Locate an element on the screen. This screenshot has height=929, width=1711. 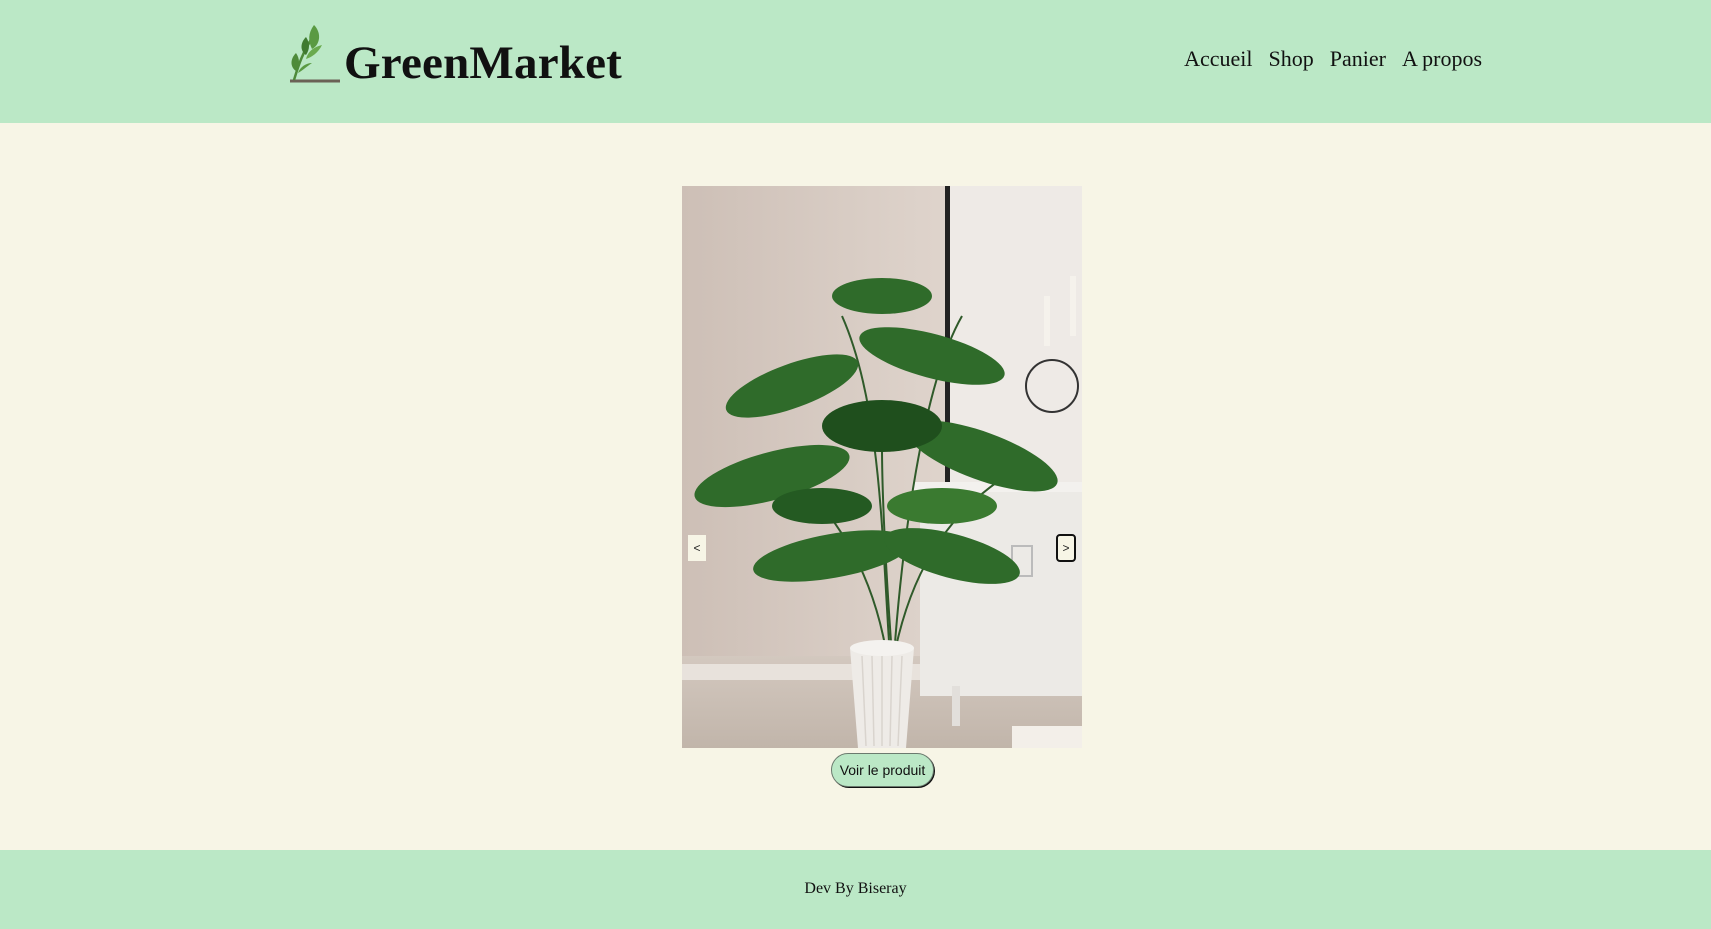
main-nav: Accueil Shop Panier A propos is located at coordinates (1333, 59).